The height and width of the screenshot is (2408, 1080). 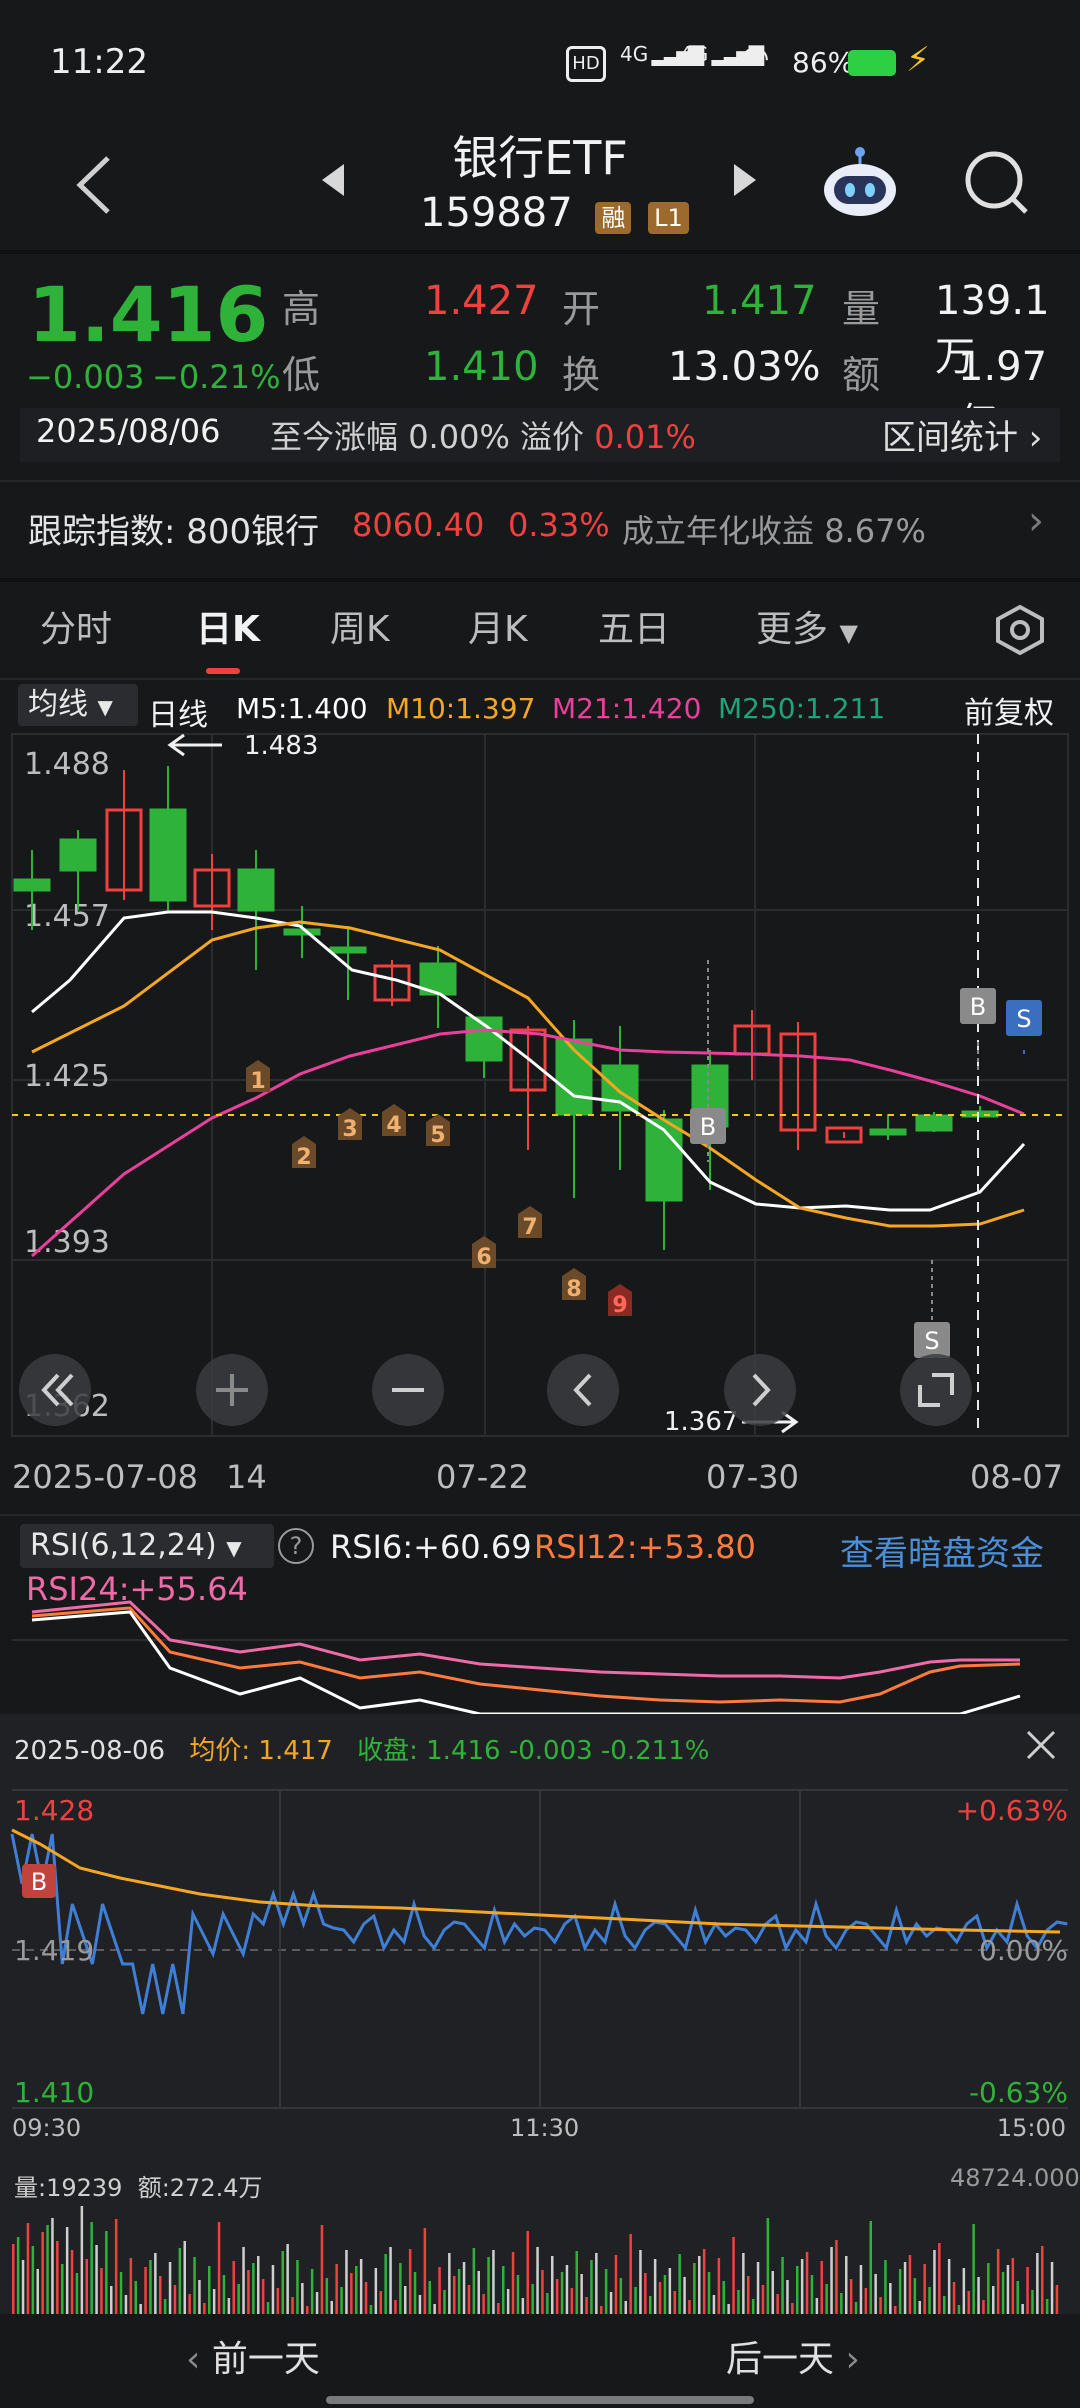 What do you see at coordinates (583, 1390) in the screenshot?
I see `scroll-left-button` at bounding box center [583, 1390].